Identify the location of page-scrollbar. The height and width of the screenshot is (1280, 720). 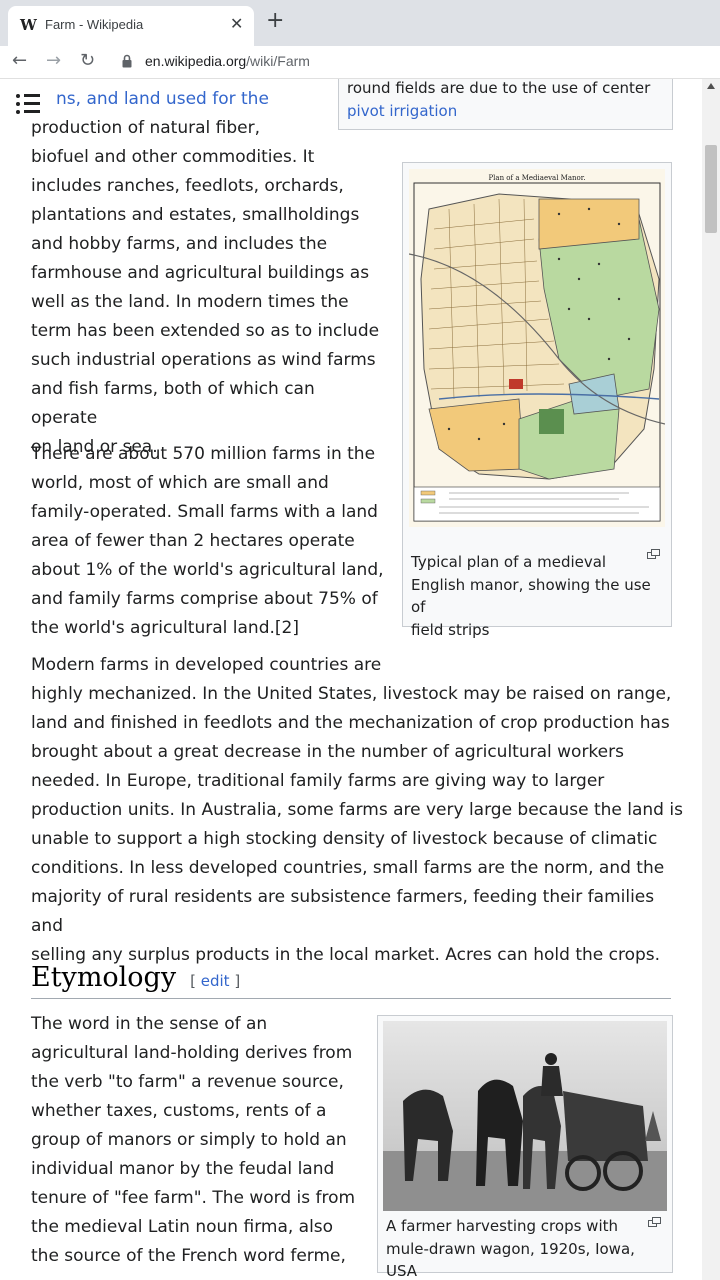
(711, 679).